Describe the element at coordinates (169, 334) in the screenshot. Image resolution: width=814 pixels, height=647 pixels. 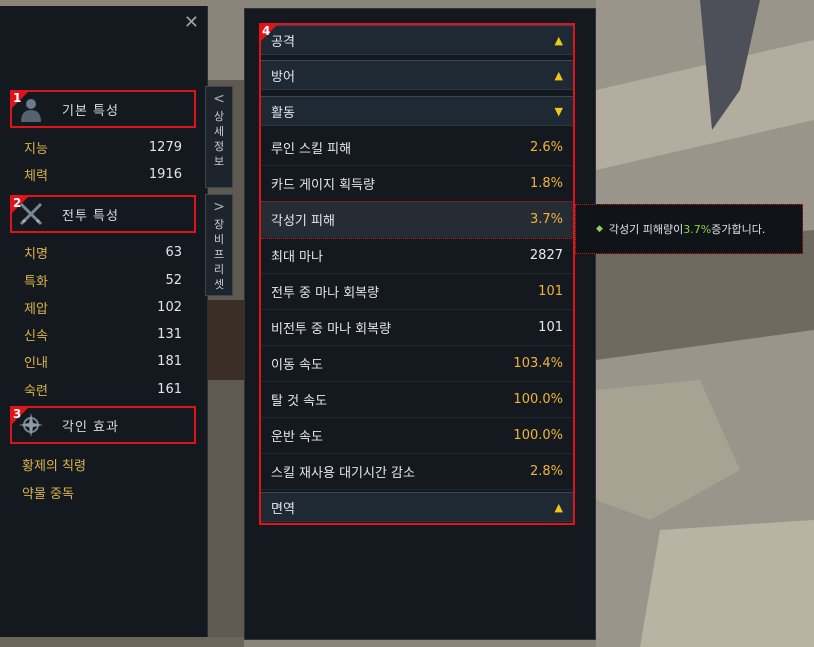
I see `stat-value: 131` at that location.